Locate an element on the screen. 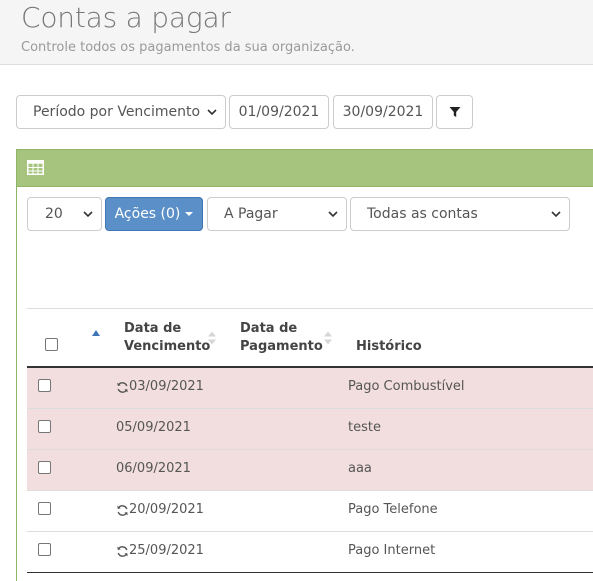 Image resolution: width=593 pixels, height=581 pixels. filter-icon is located at coordinates (454, 112).